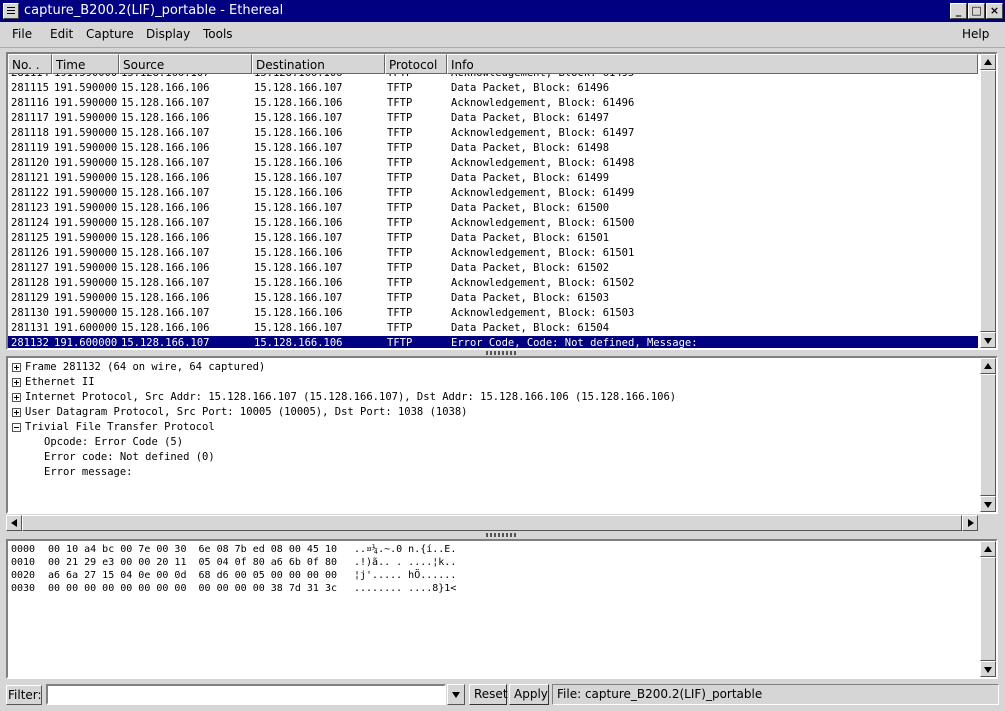 This screenshot has height=711, width=1005. I want to click on scroll-left-button, so click(14, 523).